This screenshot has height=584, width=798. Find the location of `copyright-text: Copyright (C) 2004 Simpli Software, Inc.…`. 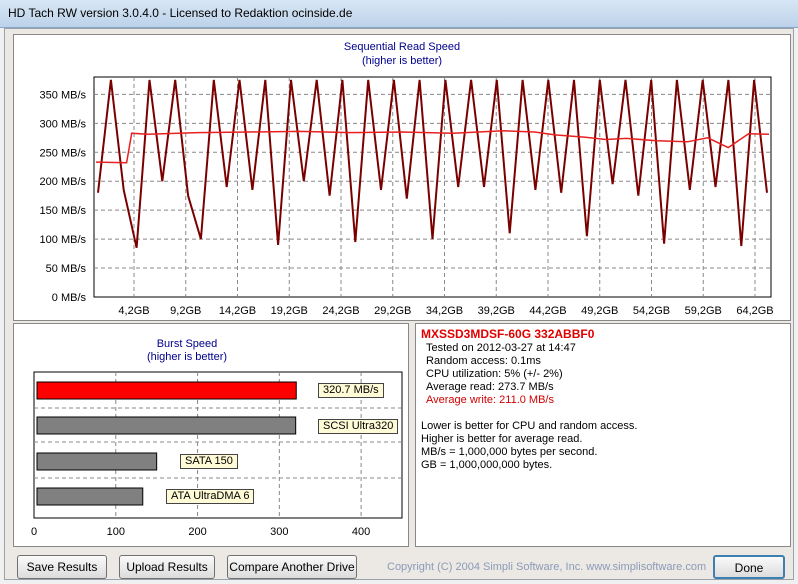

copyright-text: Copyright (C) 2004 Simpli Software, Inc.… is located at coordinates (547, 567).